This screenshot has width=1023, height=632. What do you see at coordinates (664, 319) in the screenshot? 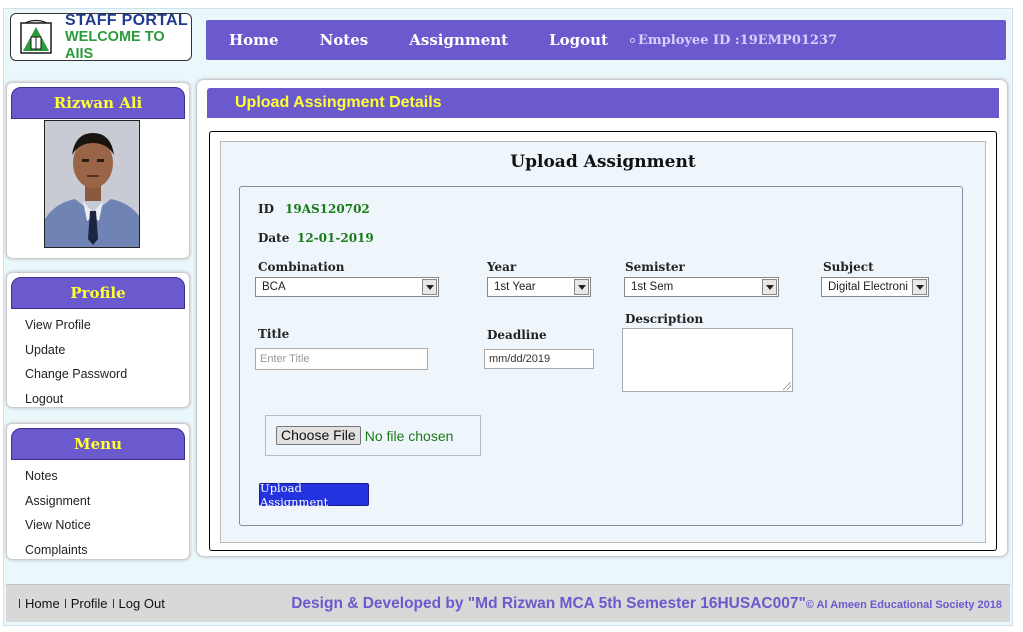
I see `description-label: Description` at bounding box center [664, 319].